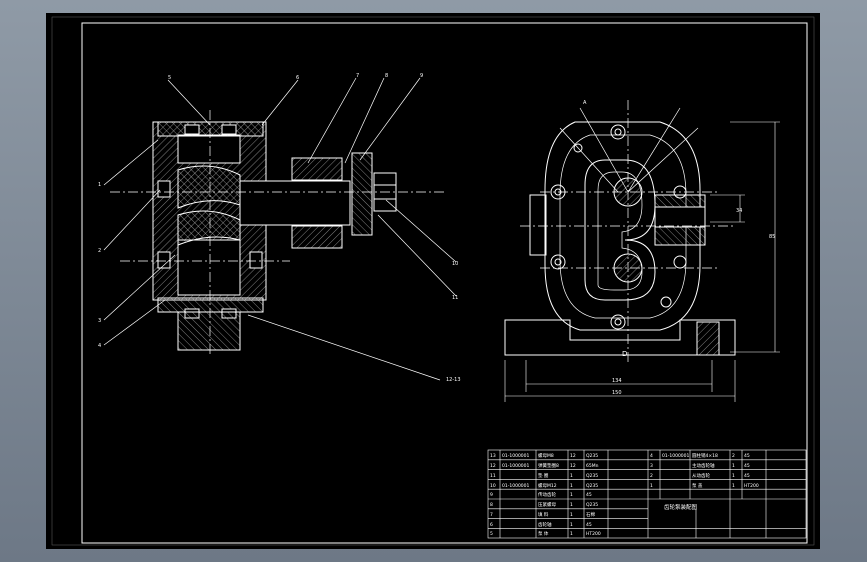 The width and height of the screenshot is (867, 562). What do you see at coordinates (585, 103) in the screenshot?
I see `label-a: A` at bounding box center [585, 103].